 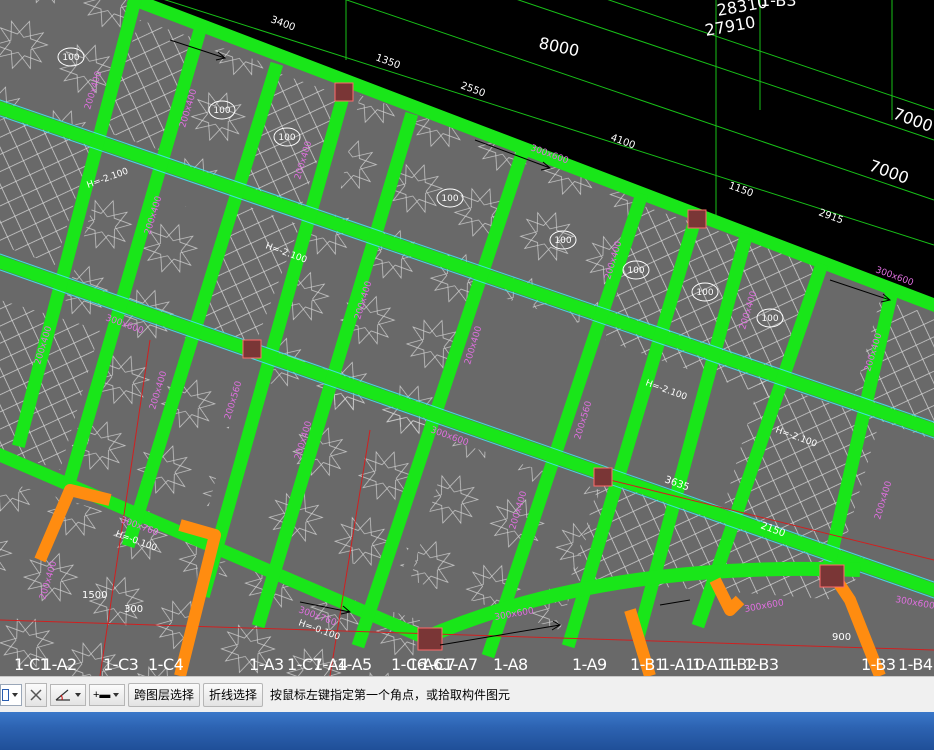 I want to click on angle-mode-dropdown, so click(x=68, y=694).